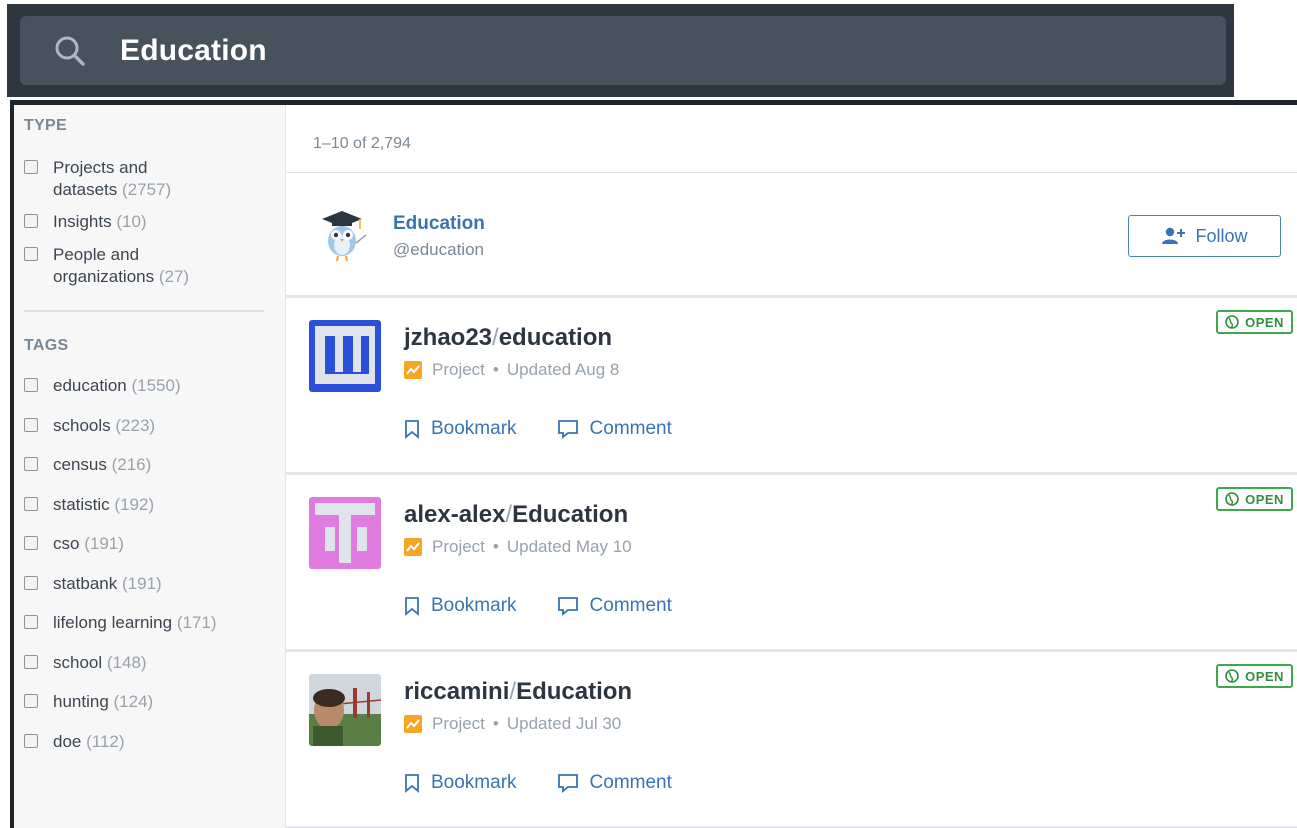  I want to click on filter-label: Insights, so click(82, 221).